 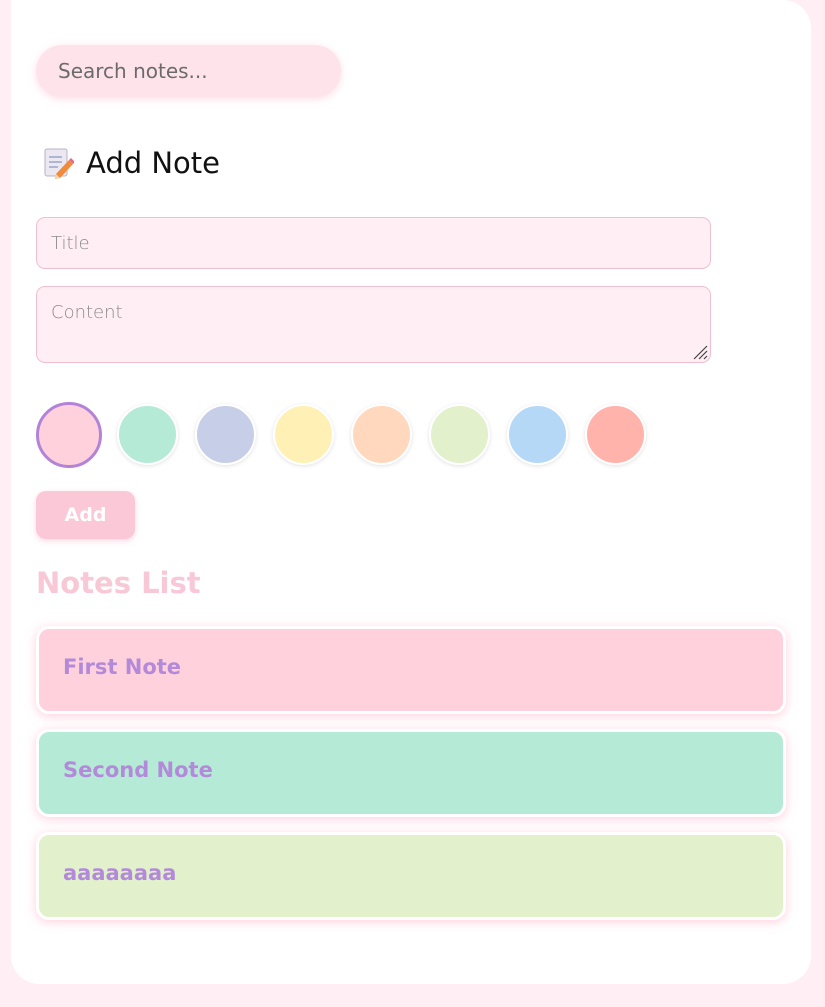 What do you see at coordinates (373, 243) in the screenshot?
I see `title-input` at bounding box center [373, 243].